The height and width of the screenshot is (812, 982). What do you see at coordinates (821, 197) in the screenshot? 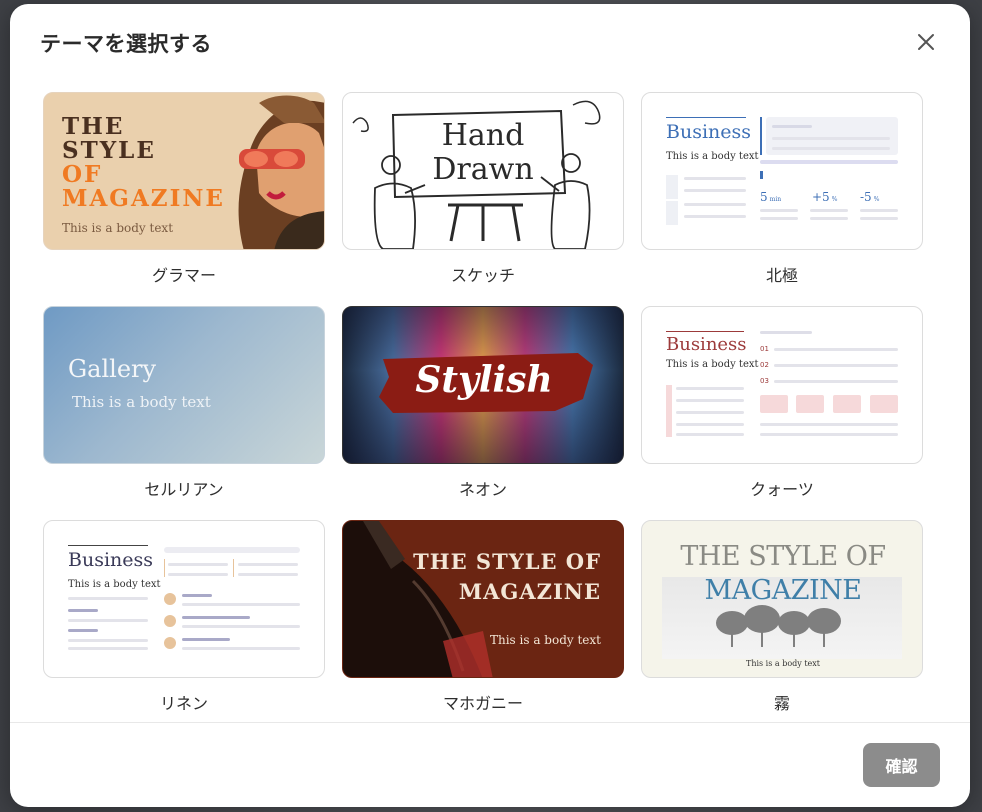
I see `arctic-stat-value: +5` at bounding box center [821, 197].